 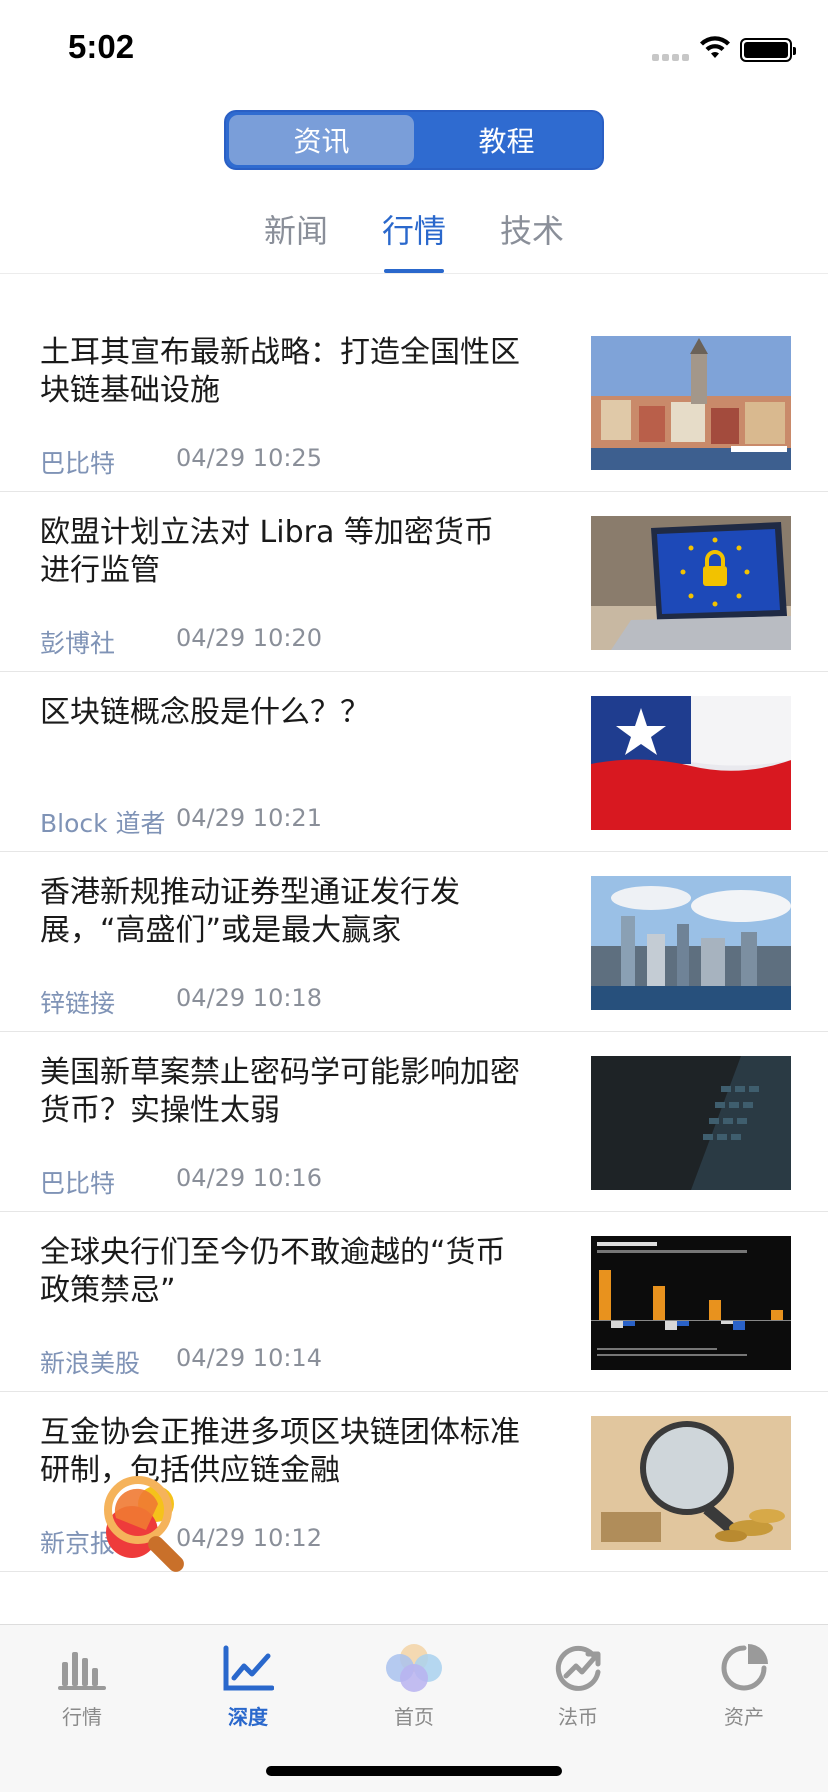 What do you see at coordinates (691, 763) in the screenshot?
I see `chile-flag-image` at bounding box center [691, 763].